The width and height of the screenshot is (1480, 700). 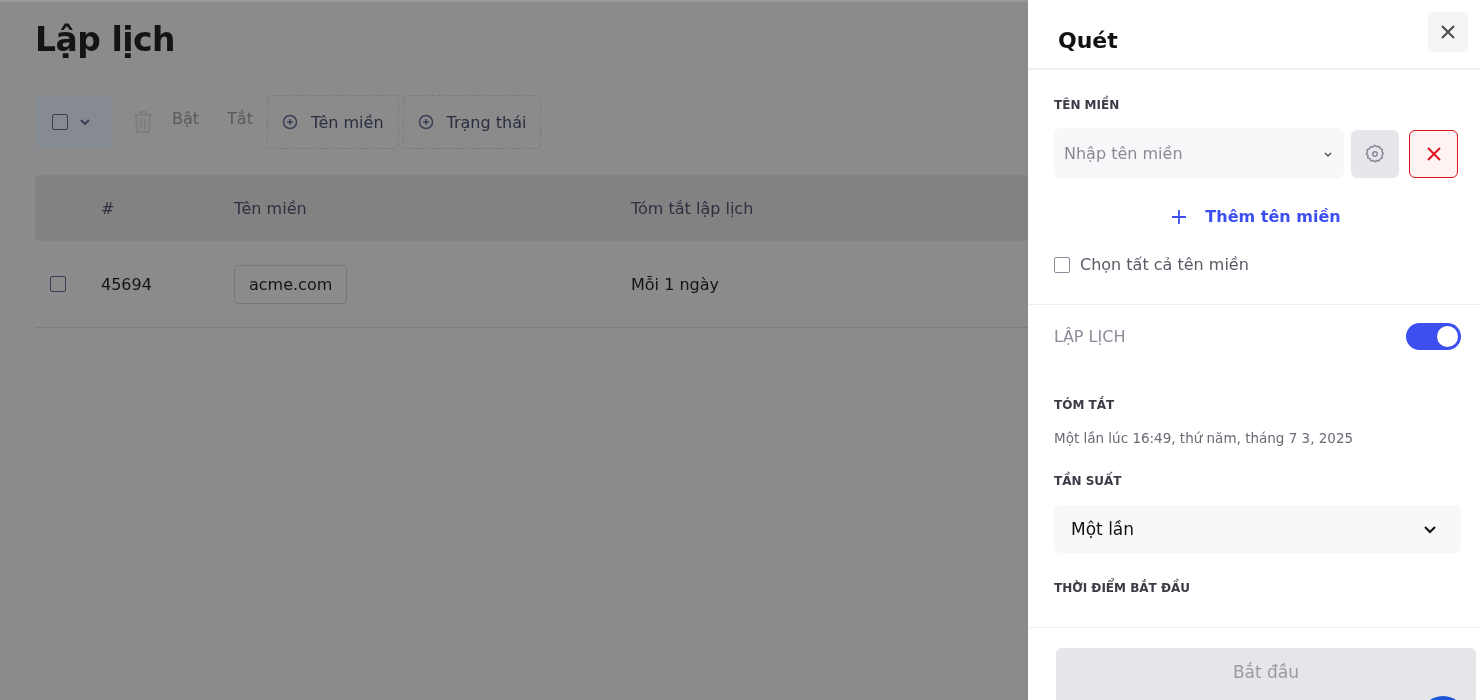 What do you see at coordinates (271, 208) in the screenshot?
I see `column-header: Tên miền` at bounding box center [271, 208].